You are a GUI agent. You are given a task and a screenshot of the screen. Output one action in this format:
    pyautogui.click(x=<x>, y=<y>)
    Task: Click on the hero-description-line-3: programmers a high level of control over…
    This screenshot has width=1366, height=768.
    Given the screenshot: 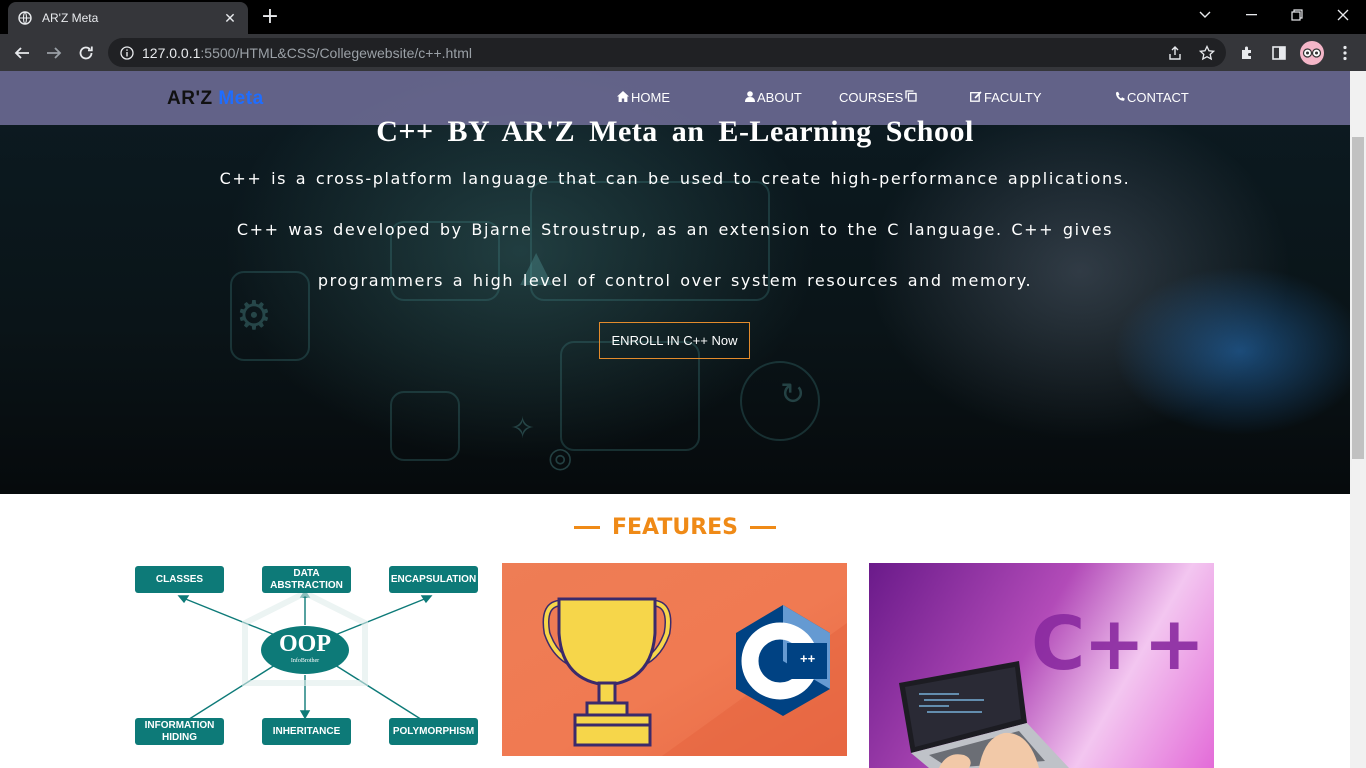 What is the action you would take?
    pyautogui.click(x=675, y=280)
    